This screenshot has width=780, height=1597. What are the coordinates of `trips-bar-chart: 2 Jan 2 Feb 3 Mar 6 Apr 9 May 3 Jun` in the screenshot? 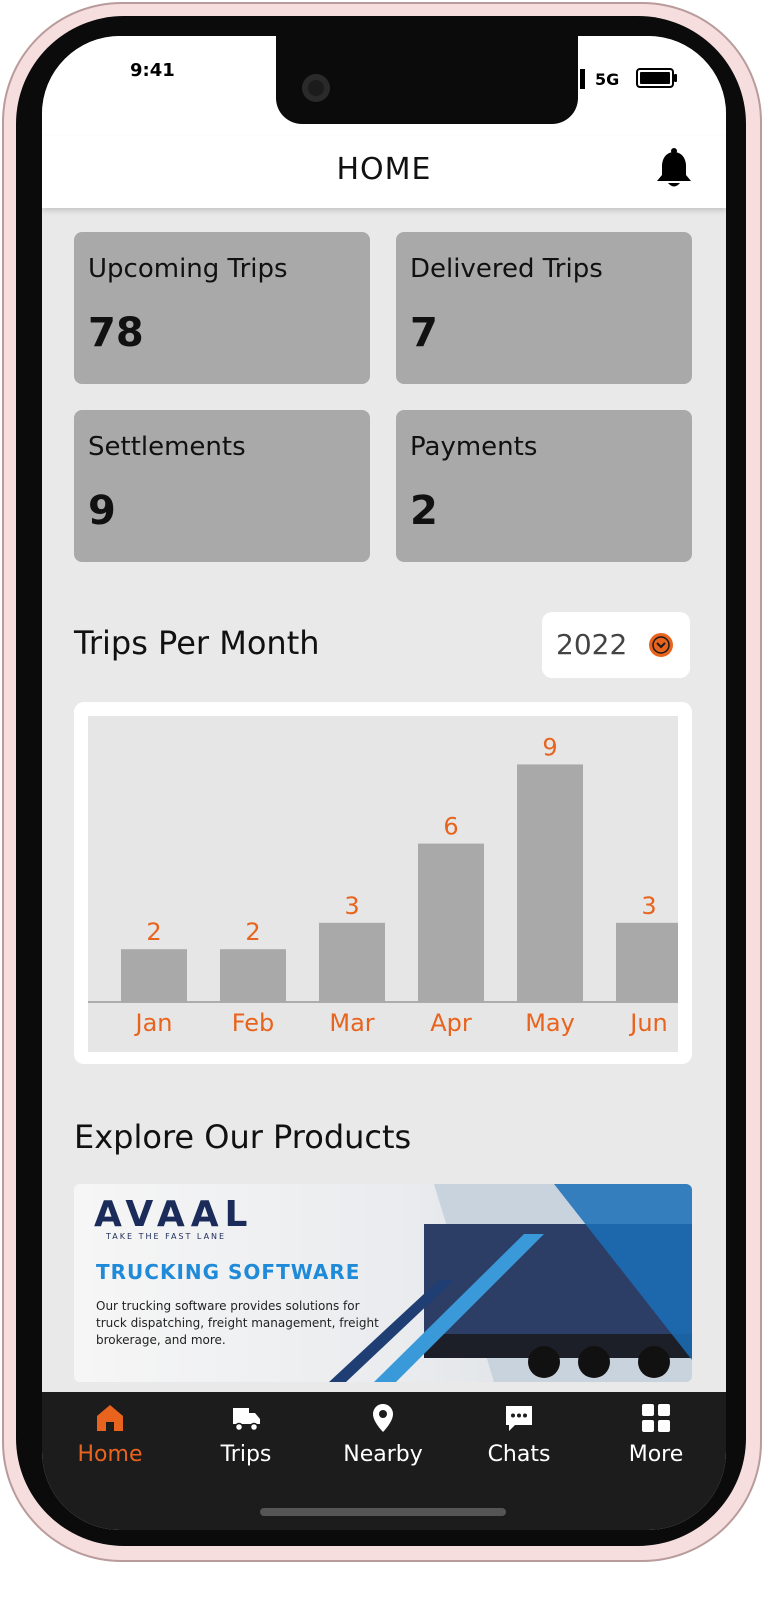 It's located at (383, 885).